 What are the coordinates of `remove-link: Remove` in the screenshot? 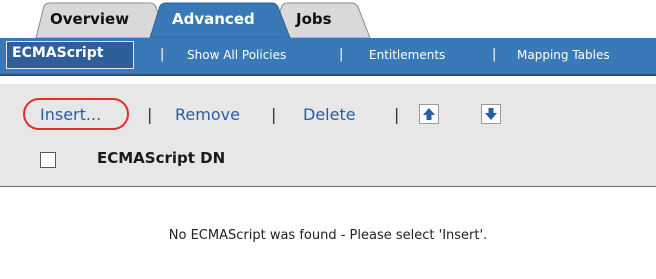 It's located at (207, 114).